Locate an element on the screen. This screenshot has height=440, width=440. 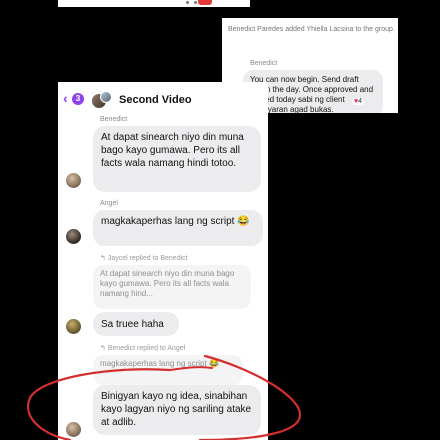
message-bubble: Sa truee haha is located at coordinates (136, 324).